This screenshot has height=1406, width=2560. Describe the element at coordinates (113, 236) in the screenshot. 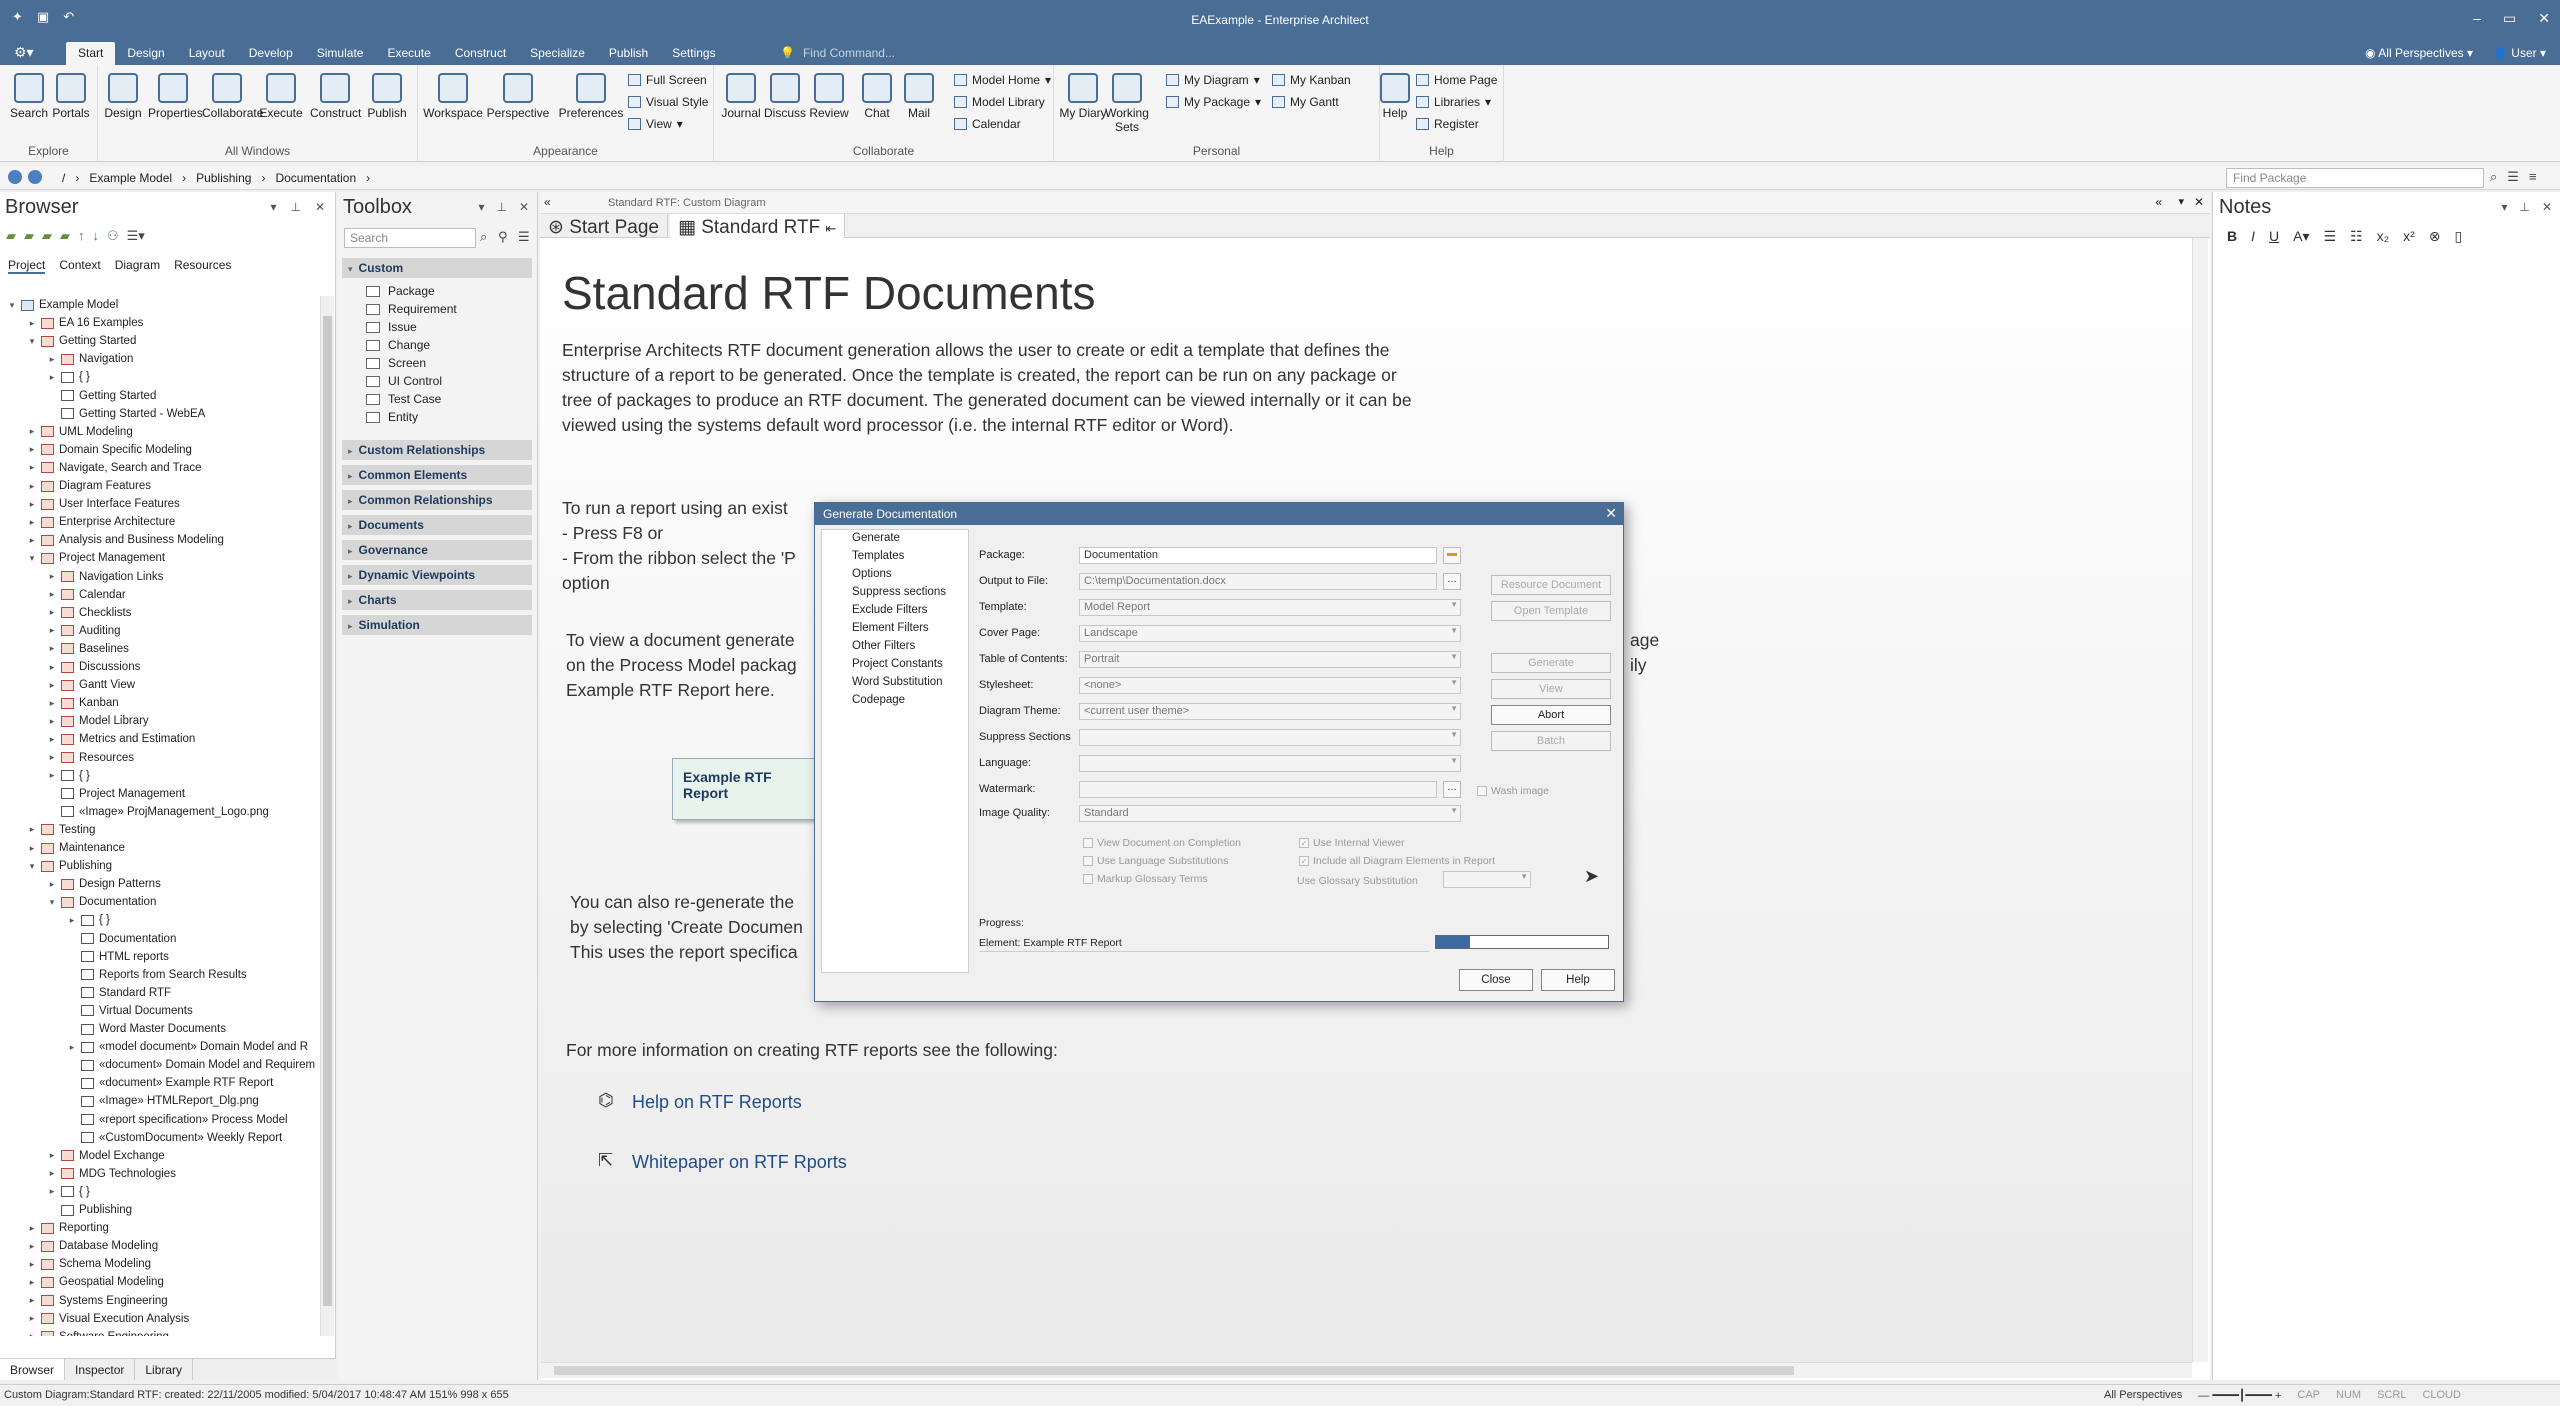

I see `properties-icon: ⚇` at that location.